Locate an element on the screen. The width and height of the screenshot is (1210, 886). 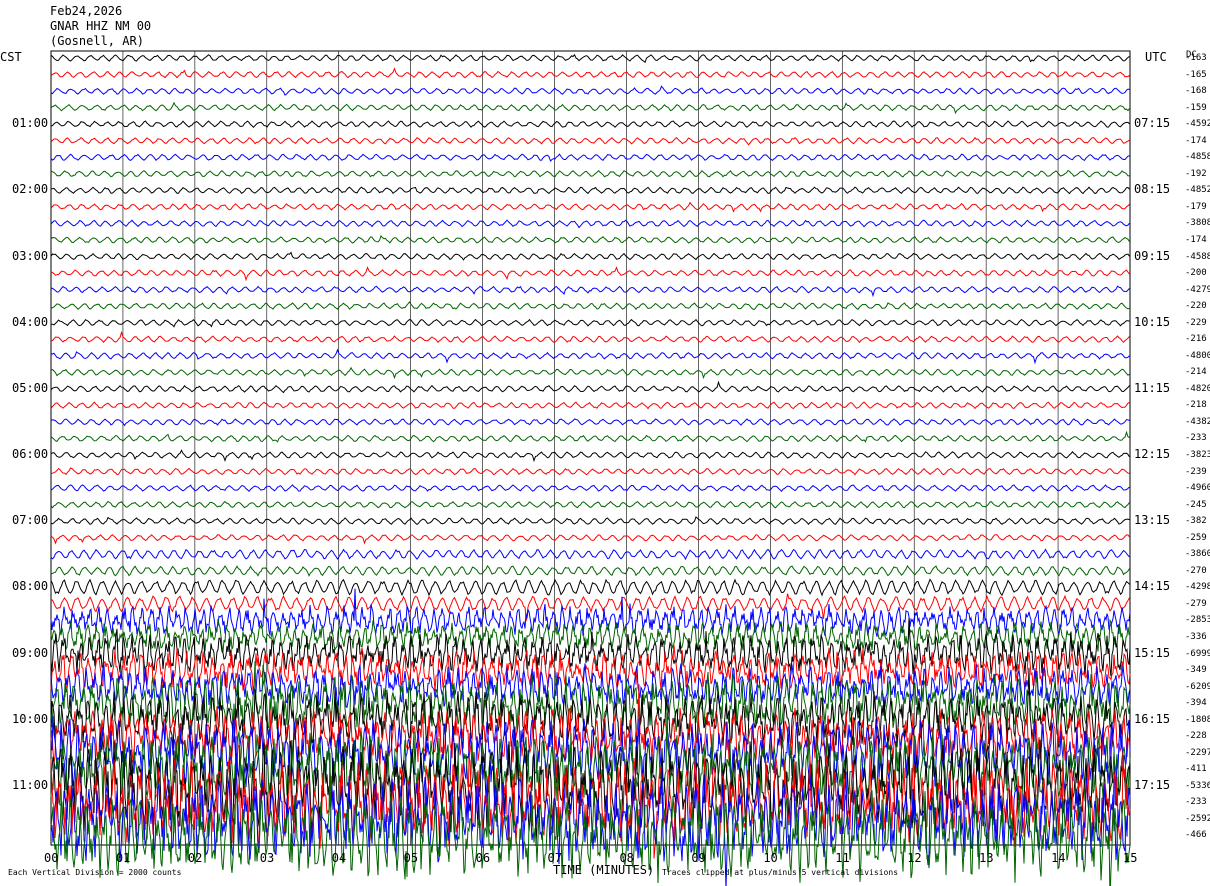
dc-offset-label: -336 is located at coordinates (1196, 636).